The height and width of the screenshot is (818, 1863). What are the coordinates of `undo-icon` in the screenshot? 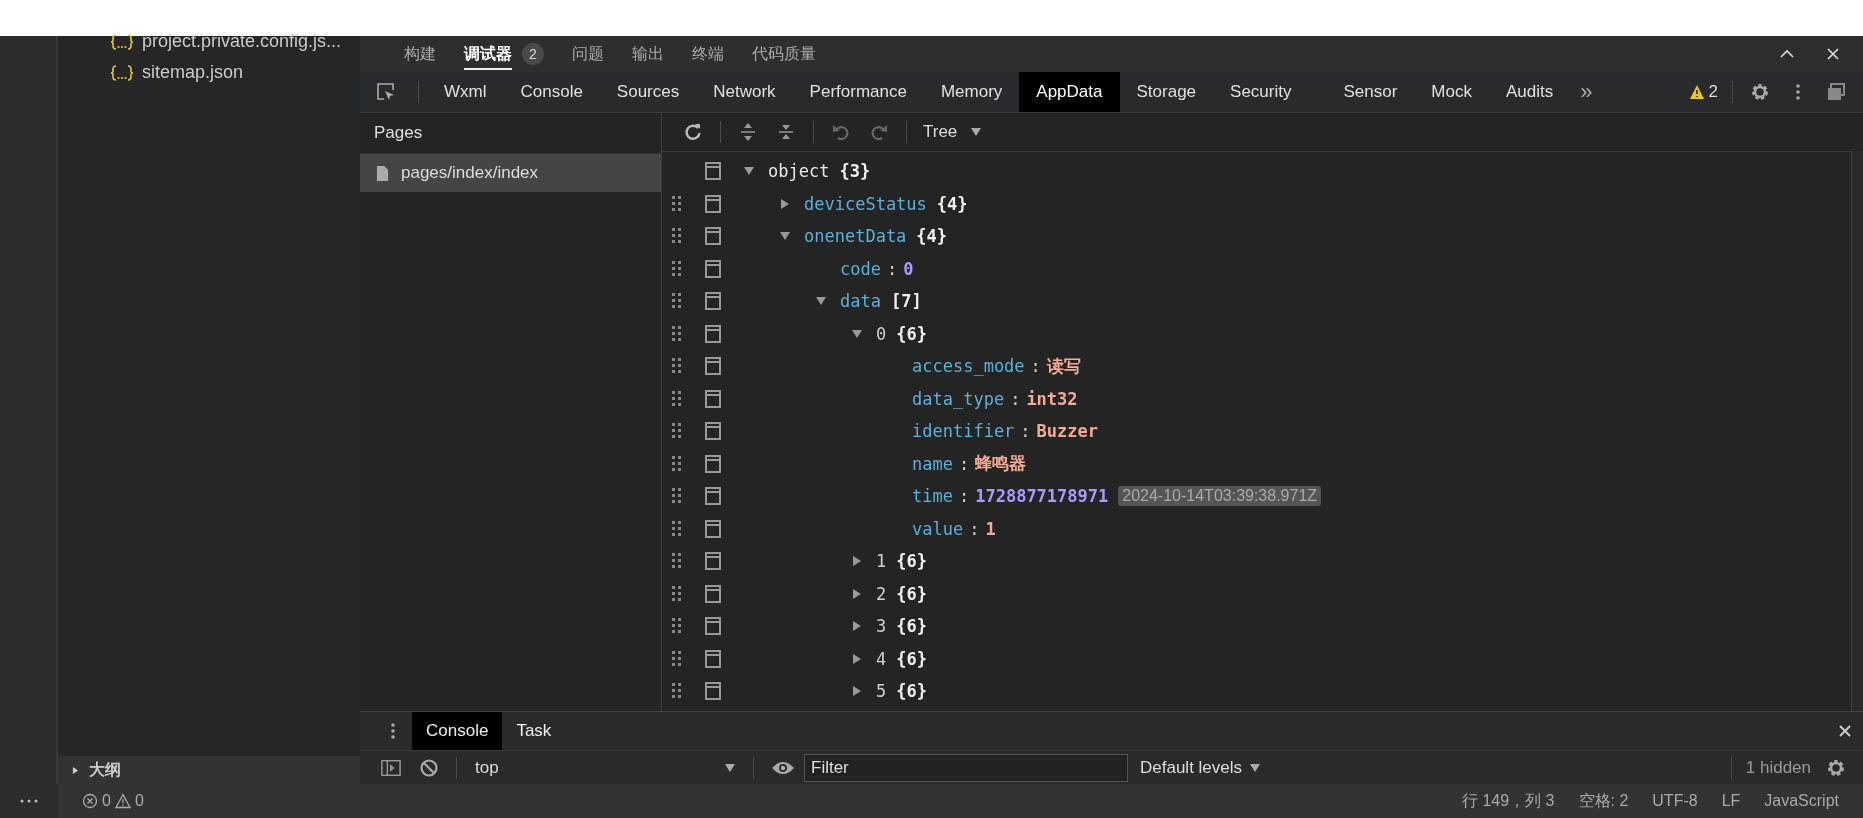 It's located at (841, 132).